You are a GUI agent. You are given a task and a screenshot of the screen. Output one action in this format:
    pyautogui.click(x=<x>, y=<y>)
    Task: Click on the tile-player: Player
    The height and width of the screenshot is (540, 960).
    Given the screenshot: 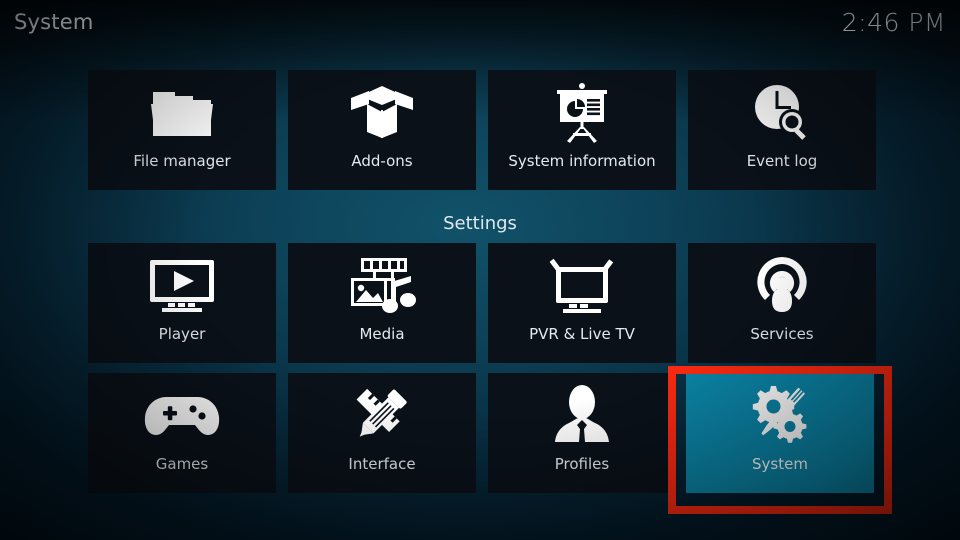 What is the action you would take?
    pyautogui.click(x=182, y=303)
    